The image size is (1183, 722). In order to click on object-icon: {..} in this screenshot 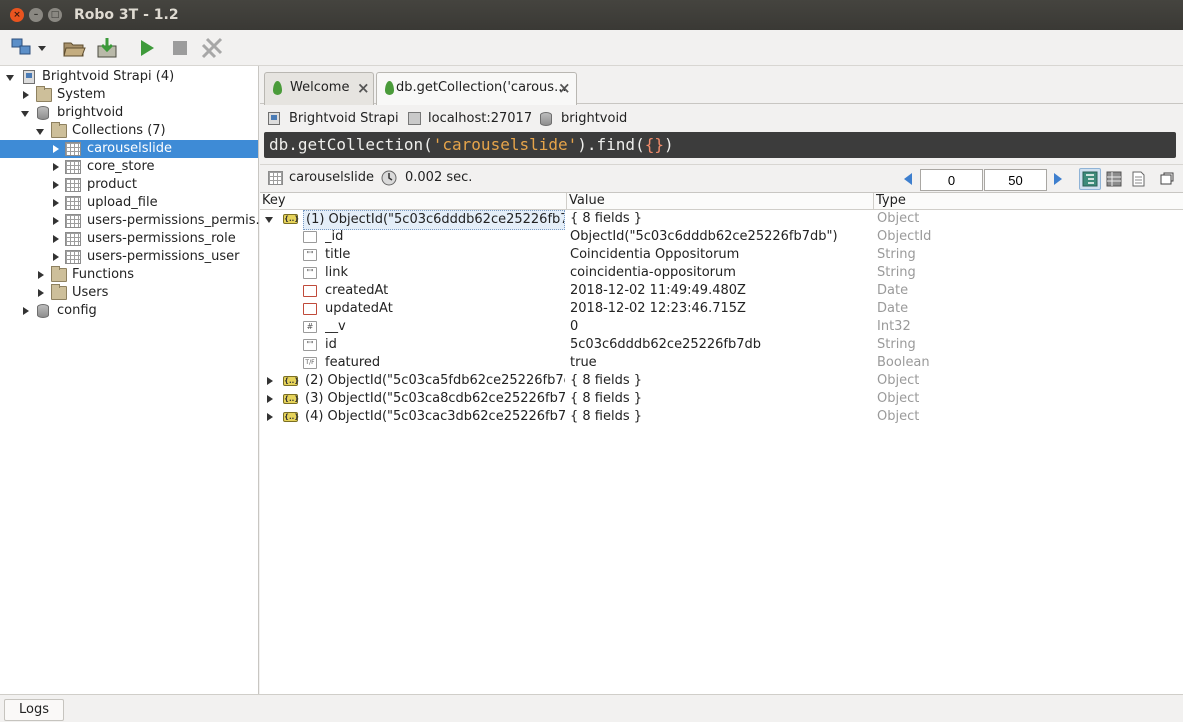, I will do `click(291, 417)`.